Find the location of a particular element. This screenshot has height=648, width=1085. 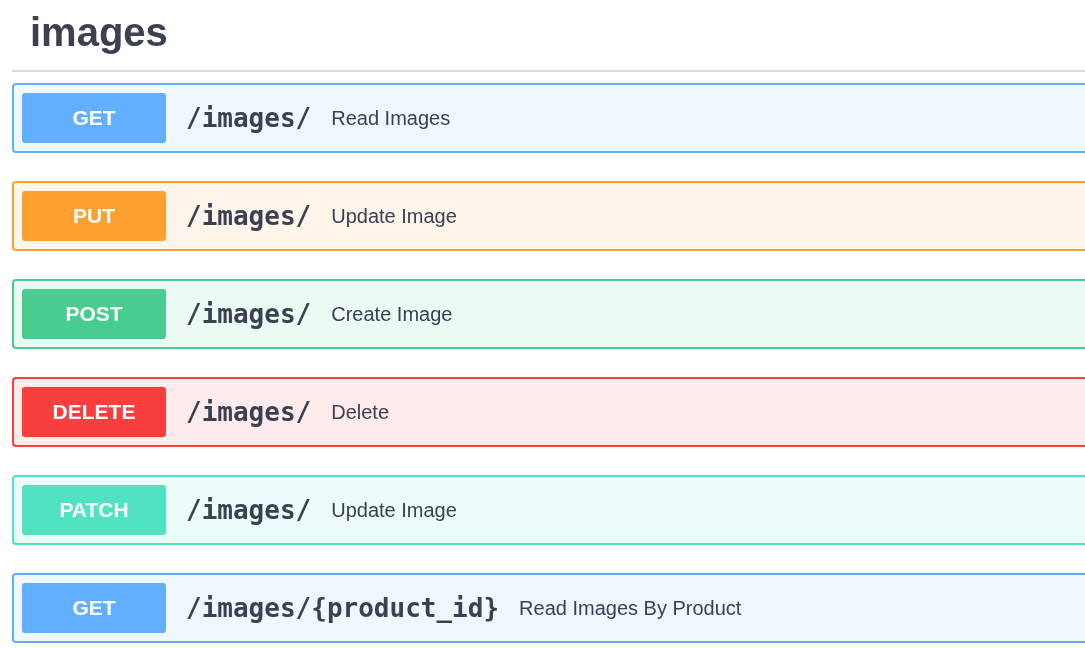

operation-row: DELETE /images/ Delete is located at coordinates (548, 412).